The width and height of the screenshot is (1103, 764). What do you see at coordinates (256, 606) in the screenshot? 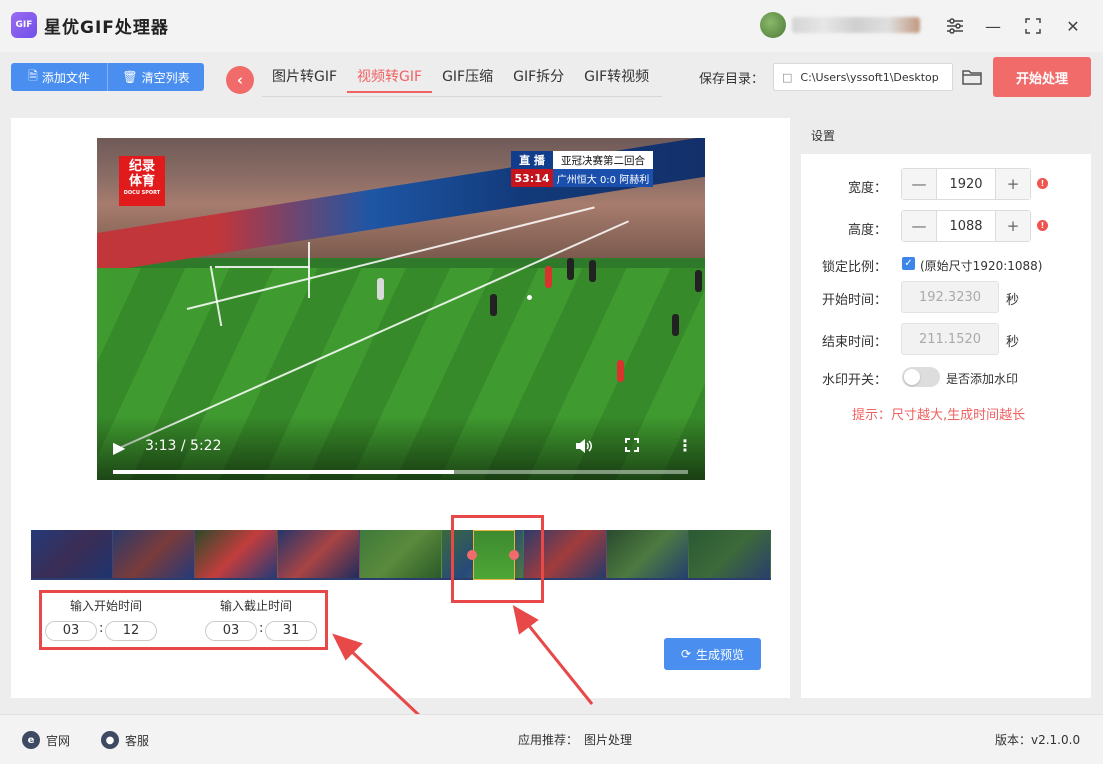
I see `end-time-label: 输入截止时间` at bounding box center [256, 606].